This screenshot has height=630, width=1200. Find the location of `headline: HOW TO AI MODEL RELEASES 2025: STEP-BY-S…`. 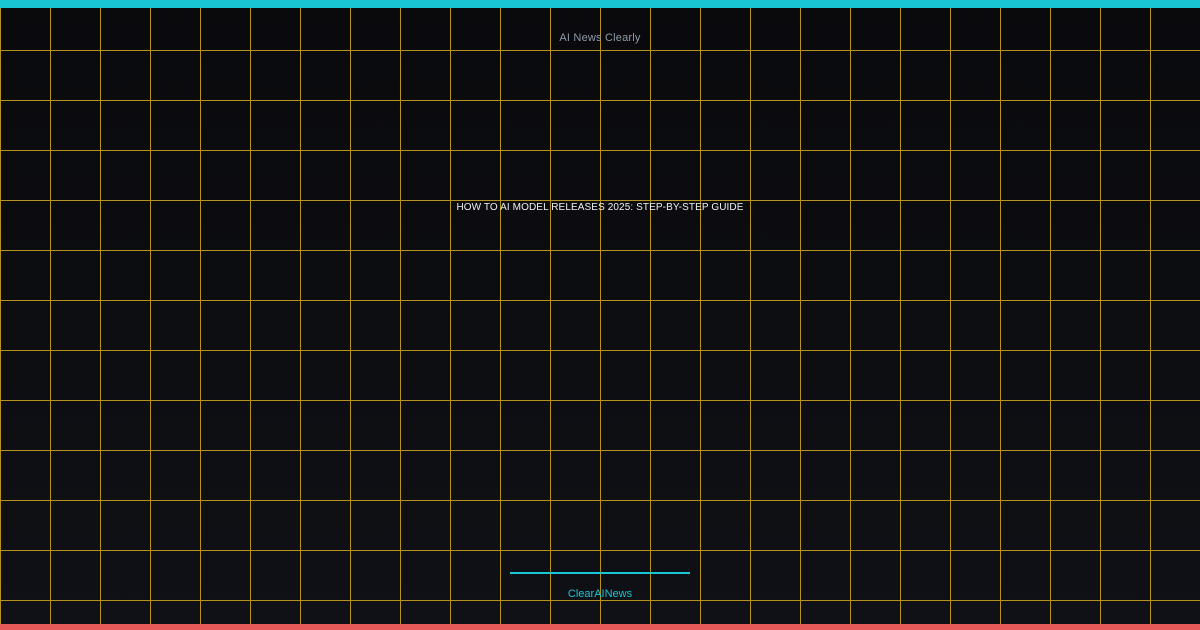

headline: HOW TO AI MODEL RELEASES 2025: STEP-BY-S… is located at coordinates (600, 207).